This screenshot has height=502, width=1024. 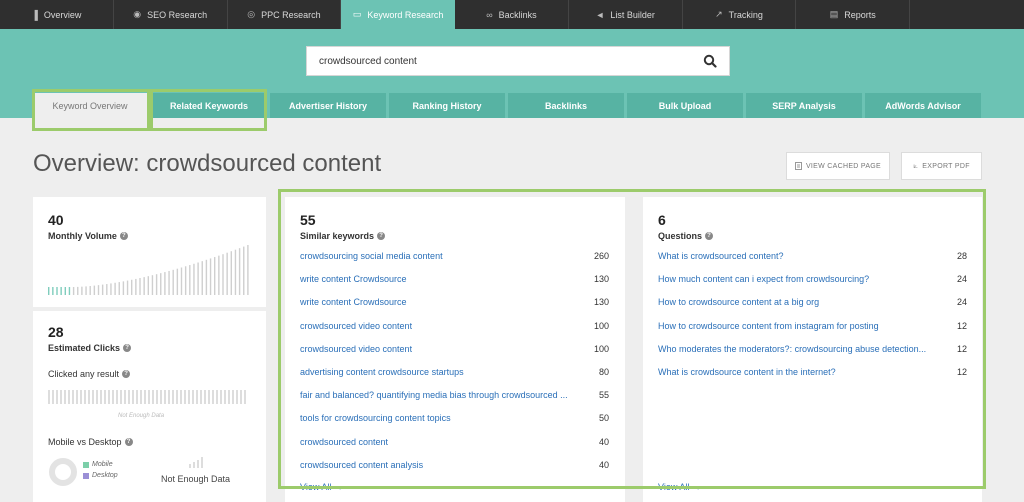 I want to click on nav-label: Backlinks, so click(x=517, y=14).